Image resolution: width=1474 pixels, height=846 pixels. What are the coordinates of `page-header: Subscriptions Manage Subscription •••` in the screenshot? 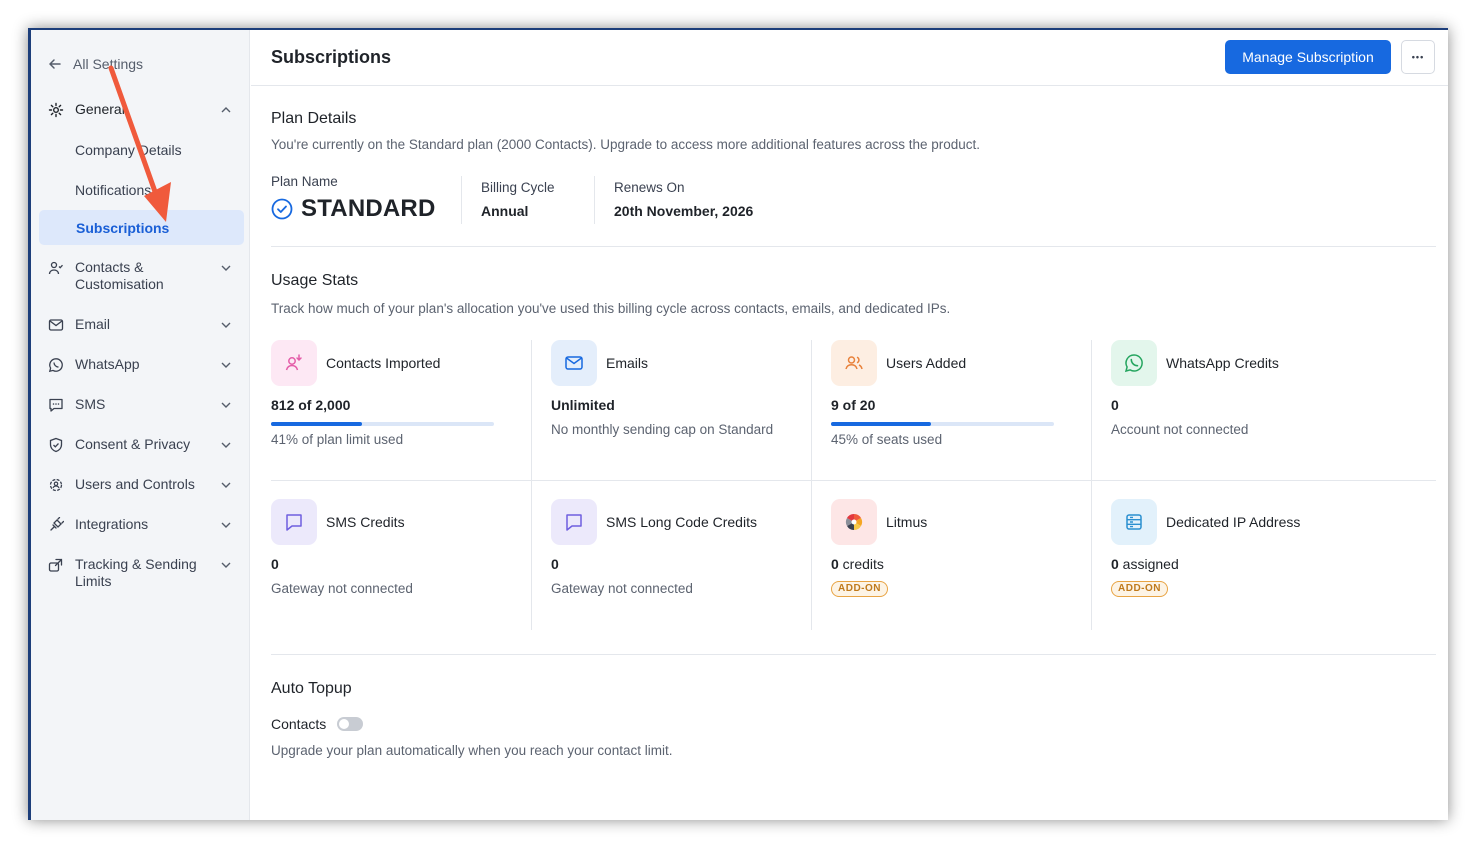 It's located at (849, 58).